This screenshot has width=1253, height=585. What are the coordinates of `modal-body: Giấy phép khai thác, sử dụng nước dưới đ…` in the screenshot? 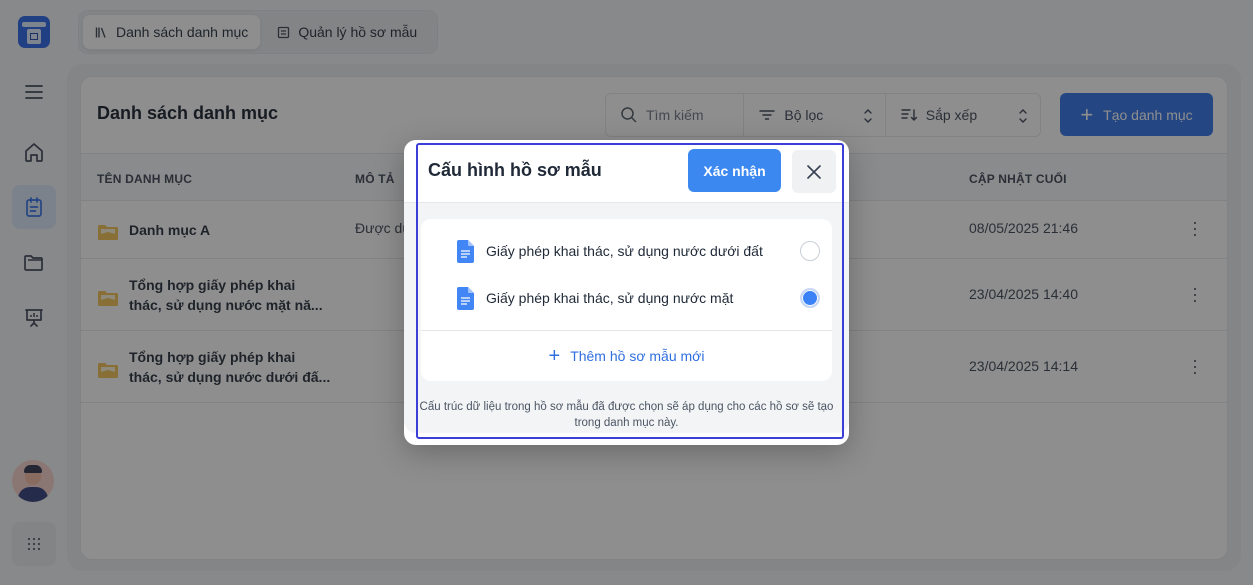 It's located at (626, 318).